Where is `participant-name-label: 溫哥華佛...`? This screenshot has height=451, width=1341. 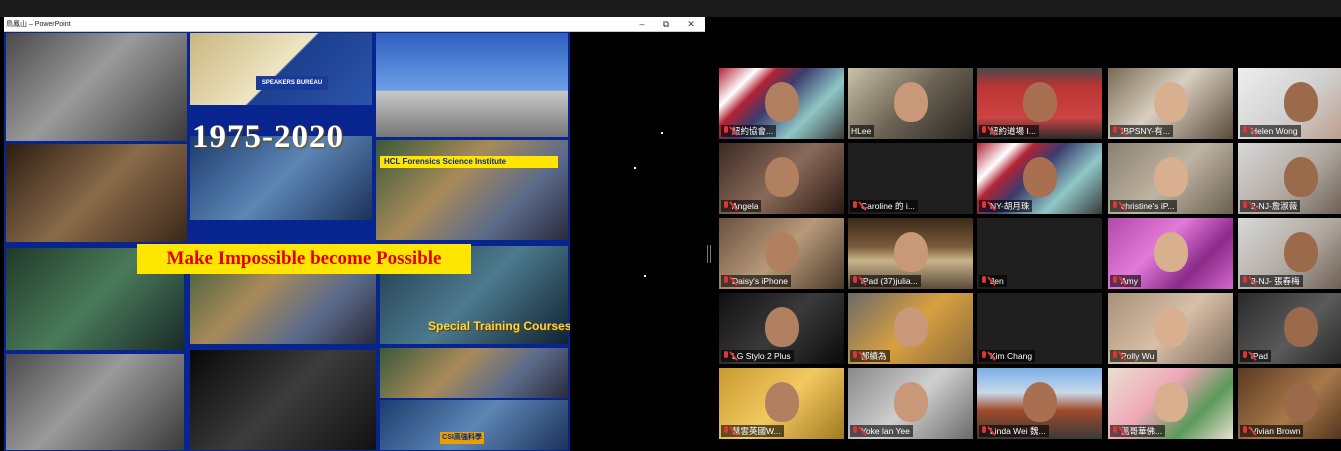
participant-name-label: 溫哥華佛... is located at coordinates (1138, 431).